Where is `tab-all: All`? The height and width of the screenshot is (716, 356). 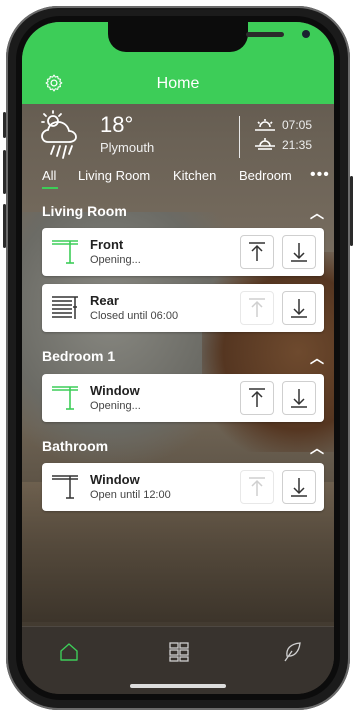
tab-all: All is located at coordinates (49, 175).